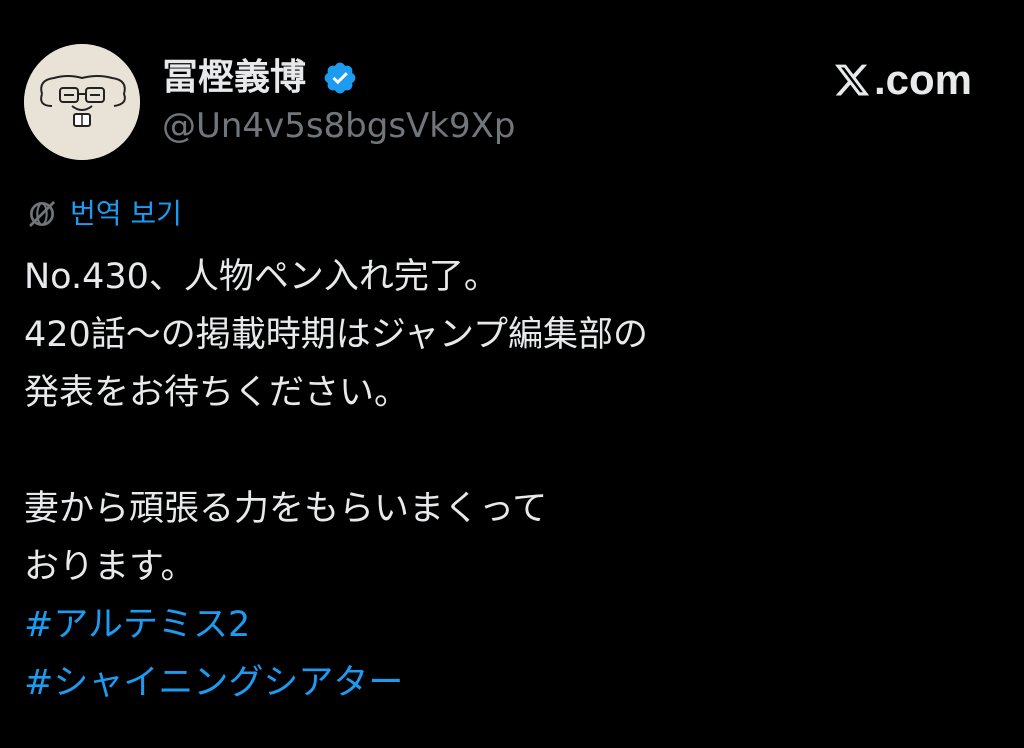 This screenshot has width=1024, height=748. What do you see at coordinates (234, 78) in the screenshot?
I see `display-name: 冨樫義博` at bounding box center [234, 78].